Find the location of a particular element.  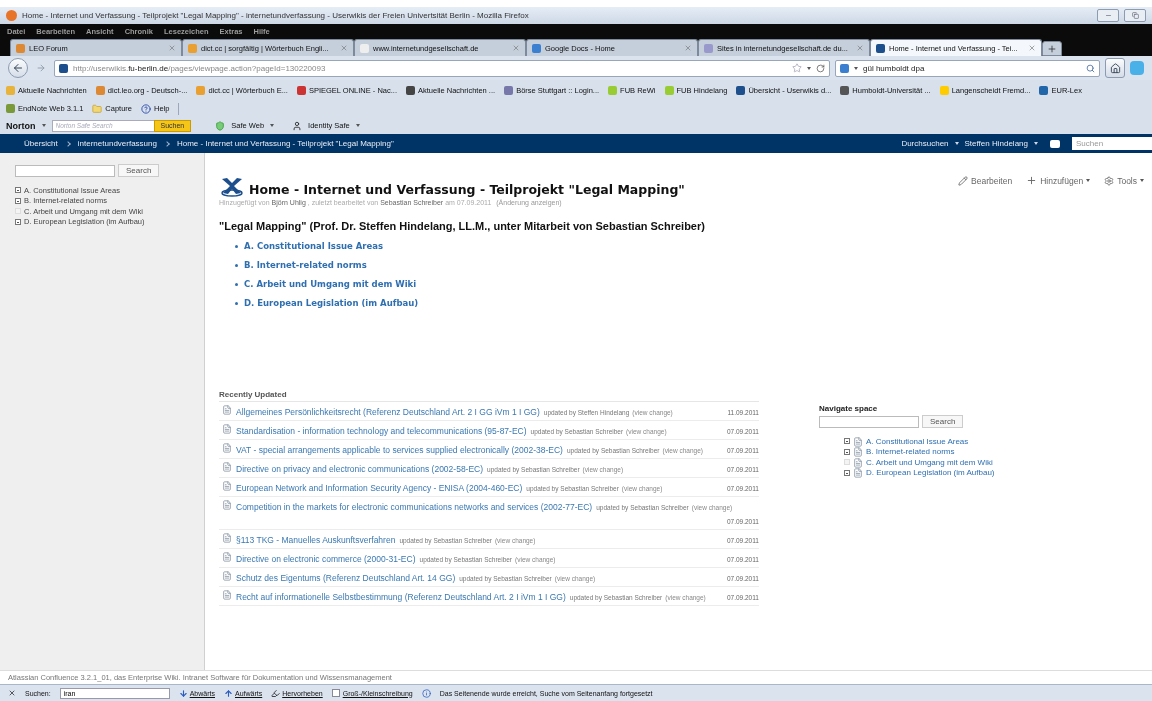

page-link: B. Internet-related norms is located at coordinates (305, 265).